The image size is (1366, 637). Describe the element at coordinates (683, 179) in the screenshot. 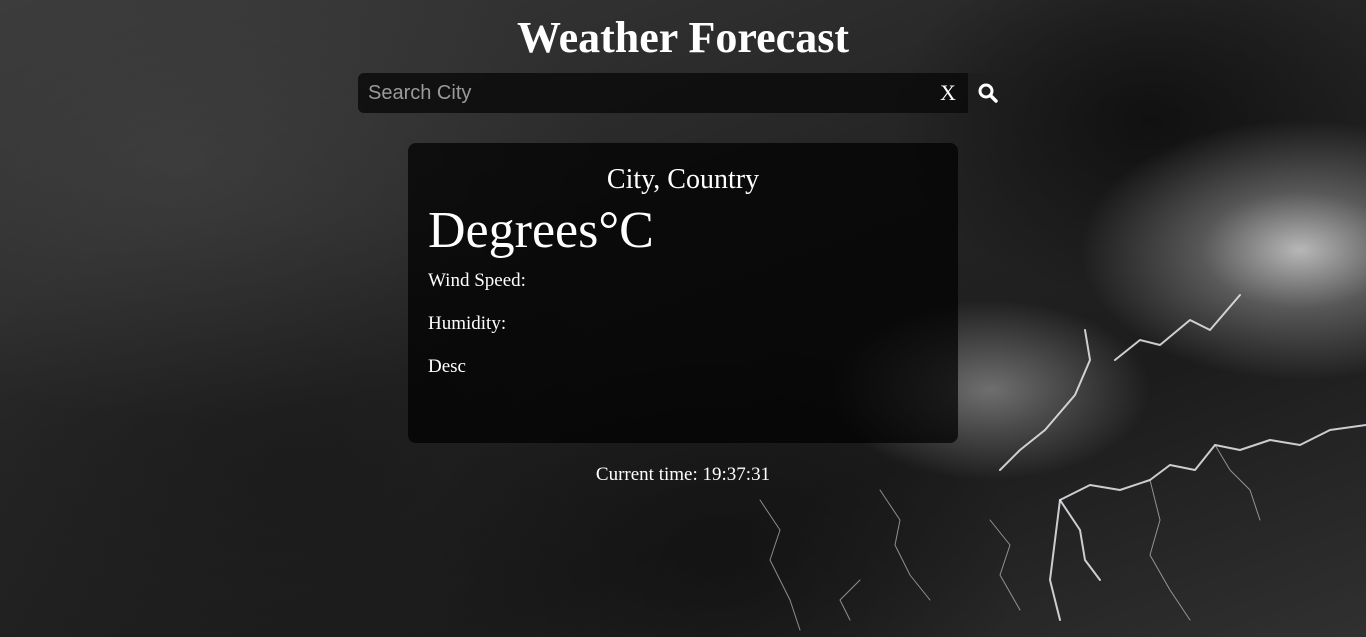

I see `city-name: City, Country` at that location.